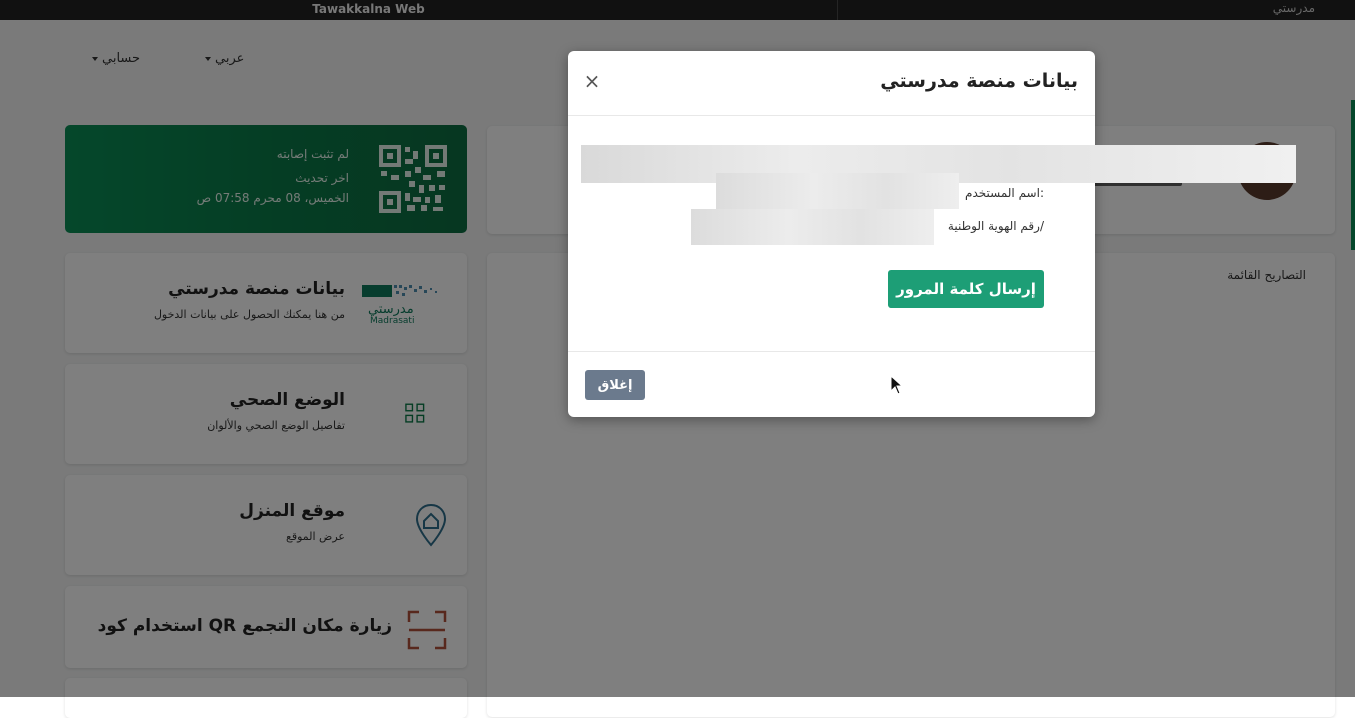 Image resolution: width=1355 pixels, height=718 pixels. Describe the element at coordinates (979, 81) in the screenshot. I see `modal-title: بيانات منصة مدرستي` at that location.